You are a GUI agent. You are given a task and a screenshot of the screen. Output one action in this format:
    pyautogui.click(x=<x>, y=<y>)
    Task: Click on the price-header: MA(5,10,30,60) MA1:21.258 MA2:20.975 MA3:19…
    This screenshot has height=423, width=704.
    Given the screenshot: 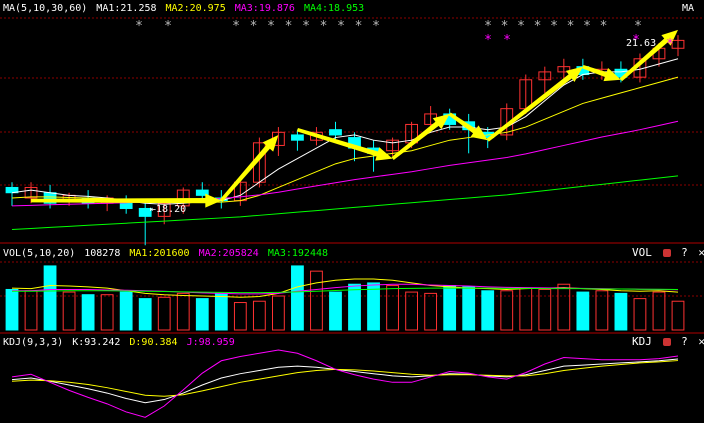 What is the action you would take?
    pyautogui.click(x=188, y=8)
    